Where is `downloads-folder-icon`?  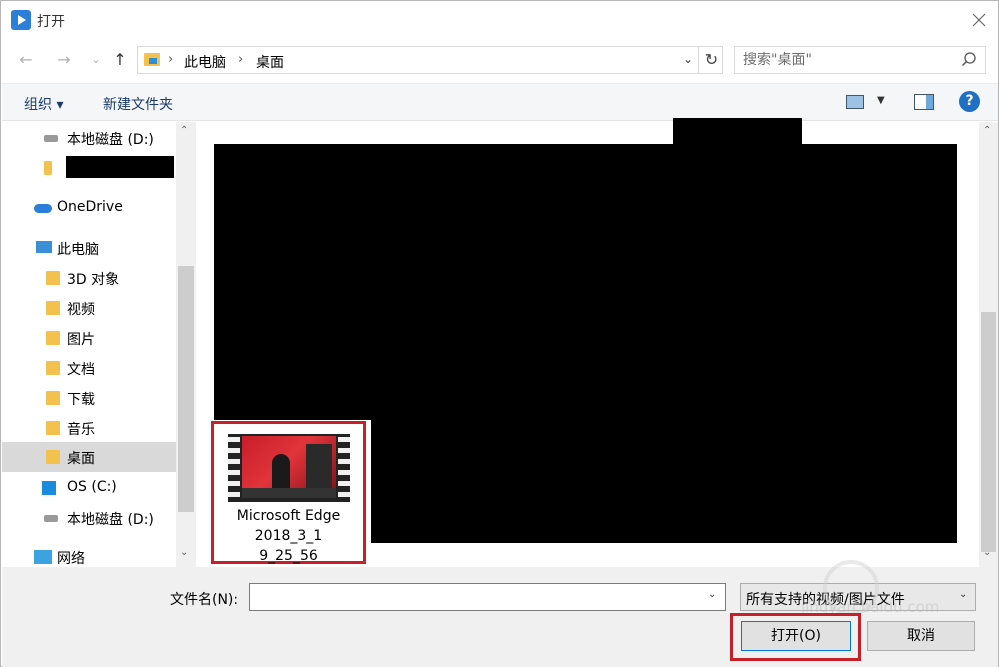
downloads-folder-icon is located at coordinates (53, 398).